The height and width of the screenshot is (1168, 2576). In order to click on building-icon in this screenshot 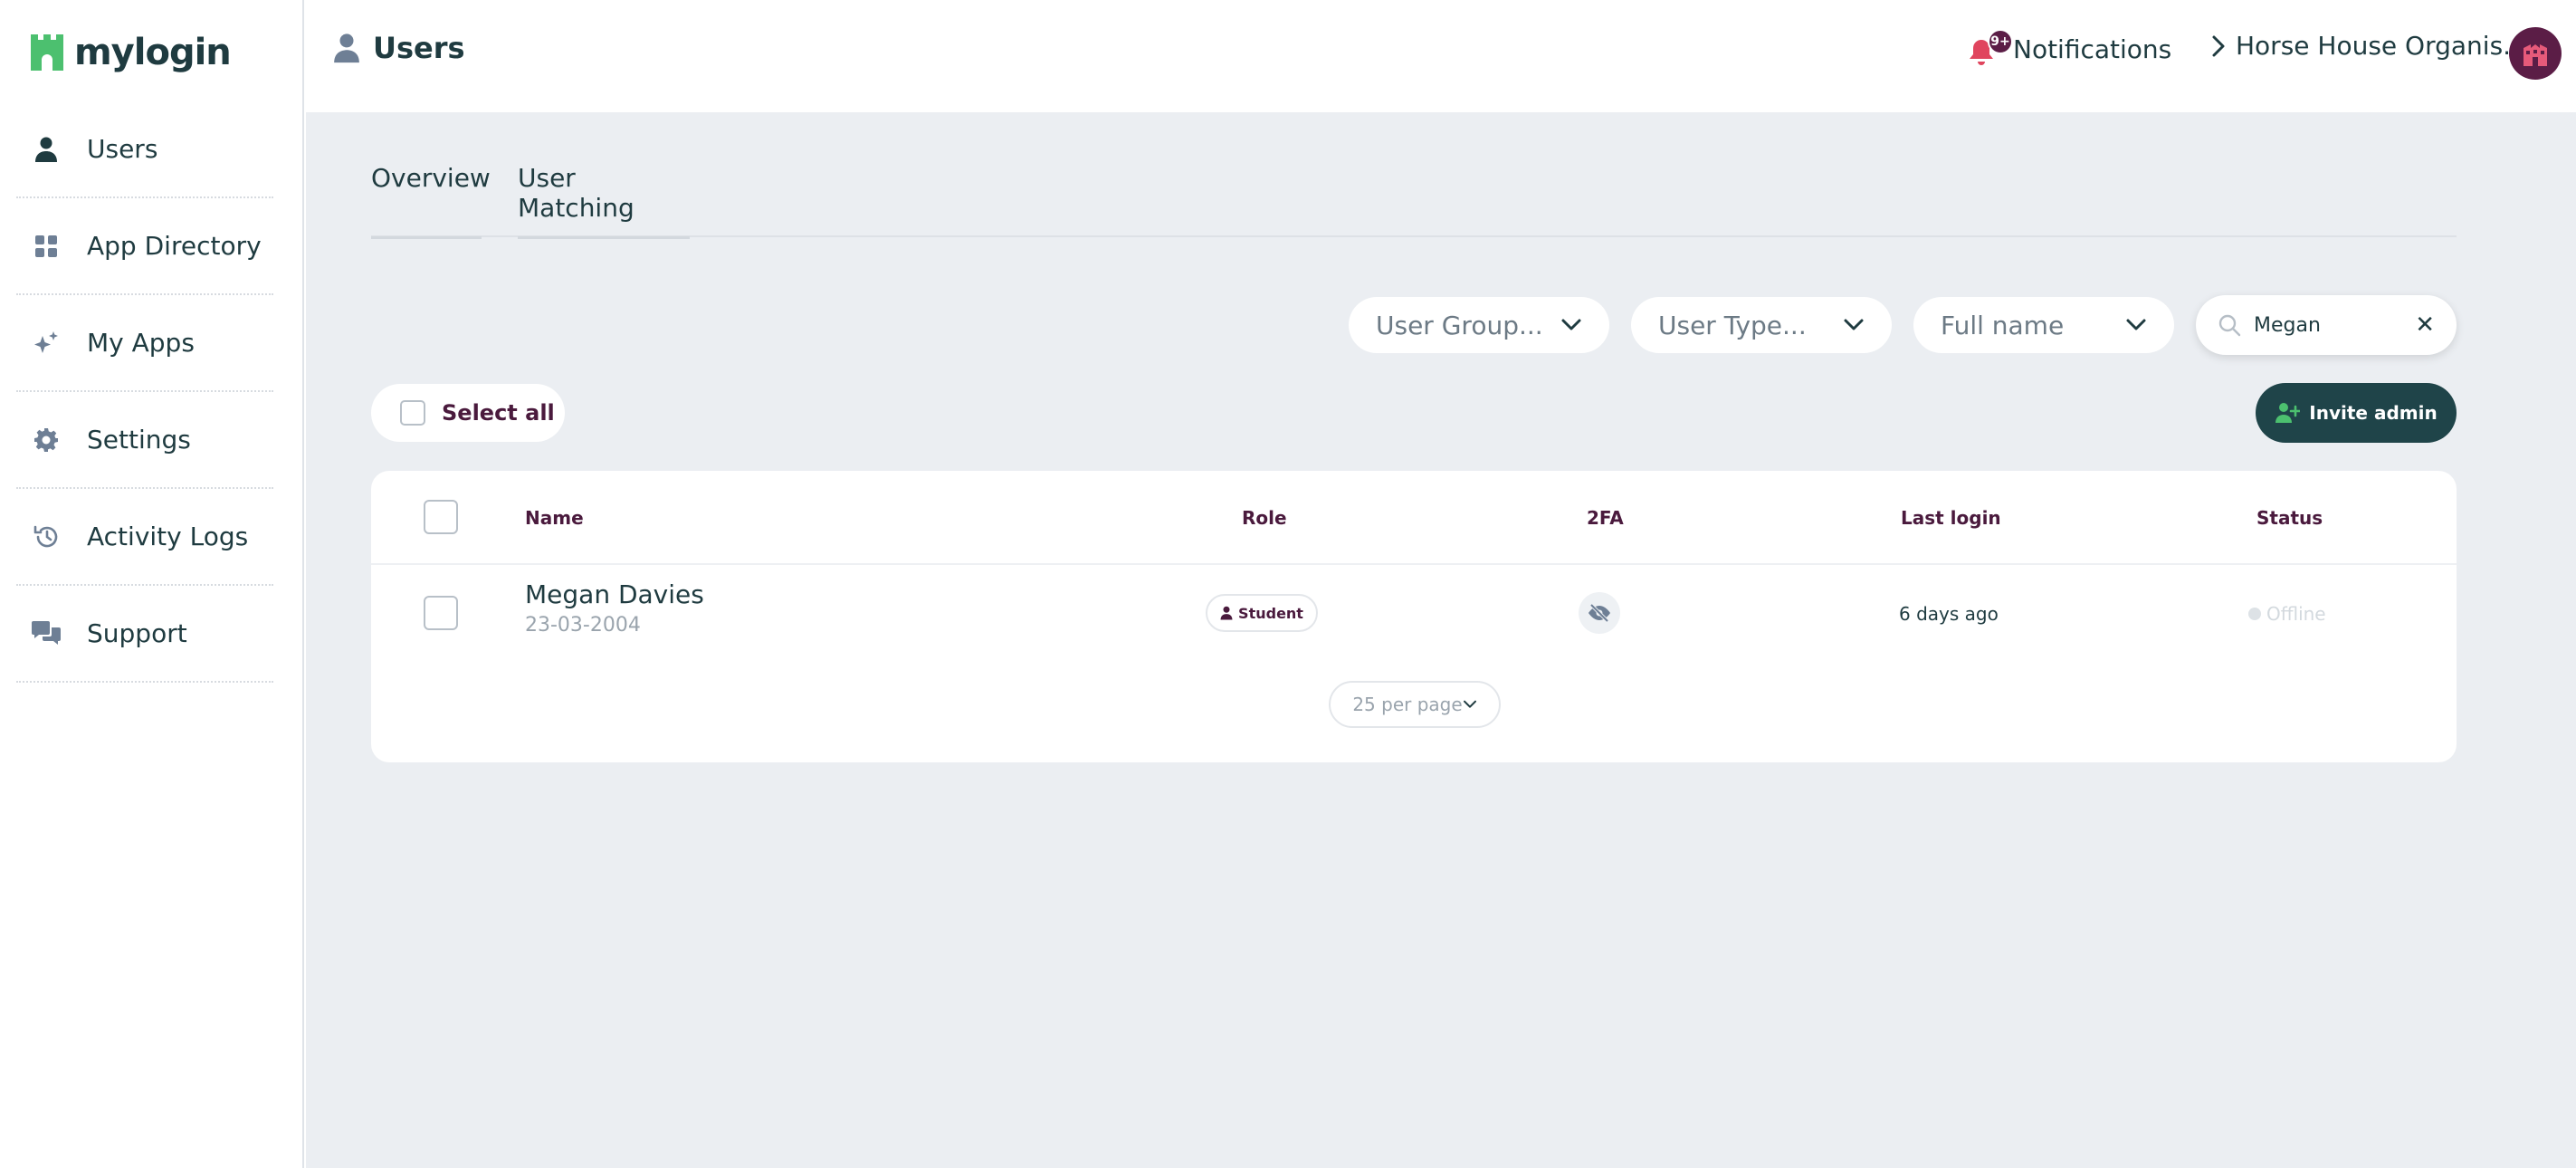, I will do `click(2536, 55)`.